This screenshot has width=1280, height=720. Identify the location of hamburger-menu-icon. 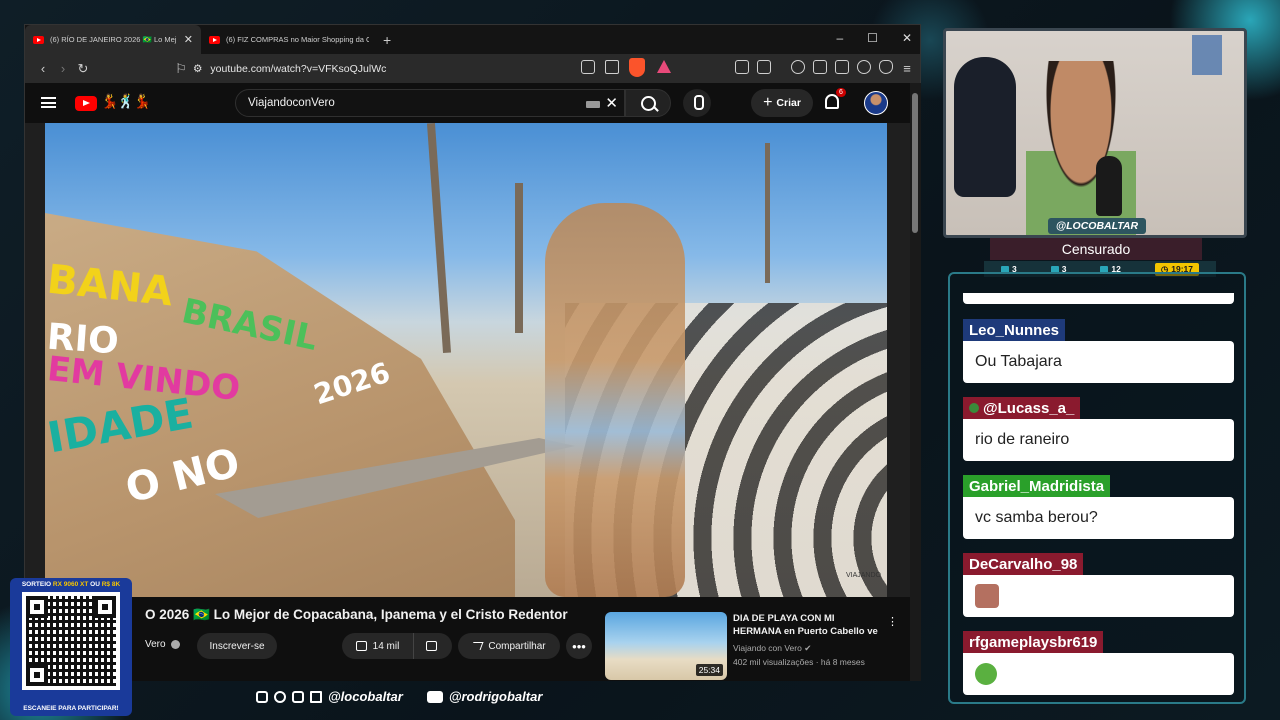
(48, 102).